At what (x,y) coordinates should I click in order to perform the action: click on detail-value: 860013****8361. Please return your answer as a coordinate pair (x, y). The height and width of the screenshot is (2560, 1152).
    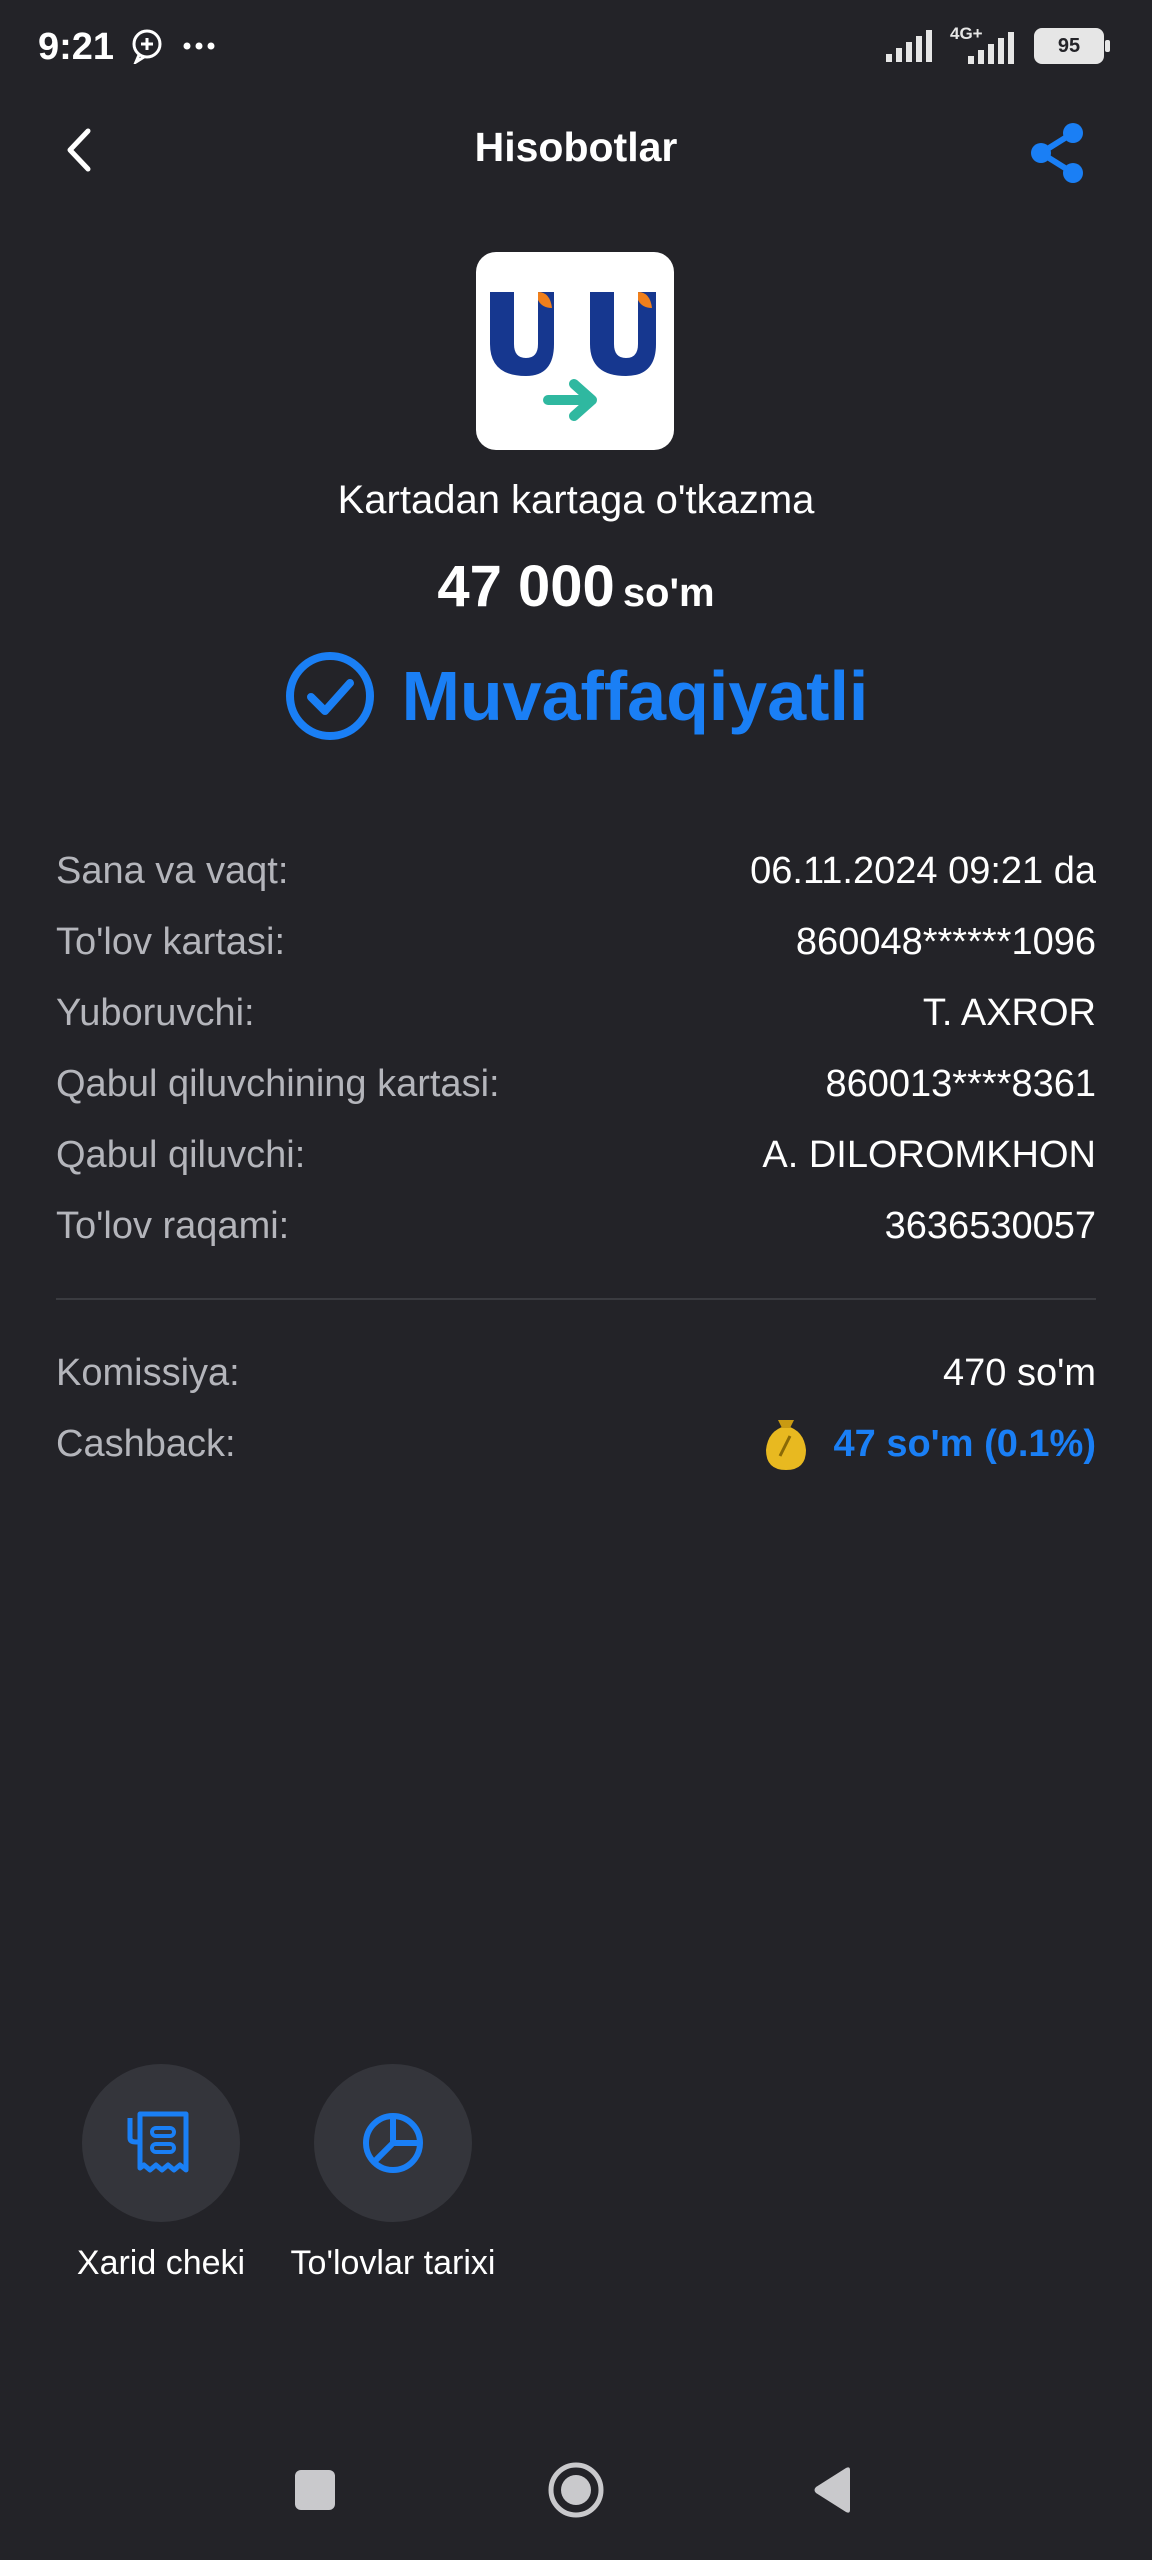
    Looking at the image, I should click on (961, 1084).